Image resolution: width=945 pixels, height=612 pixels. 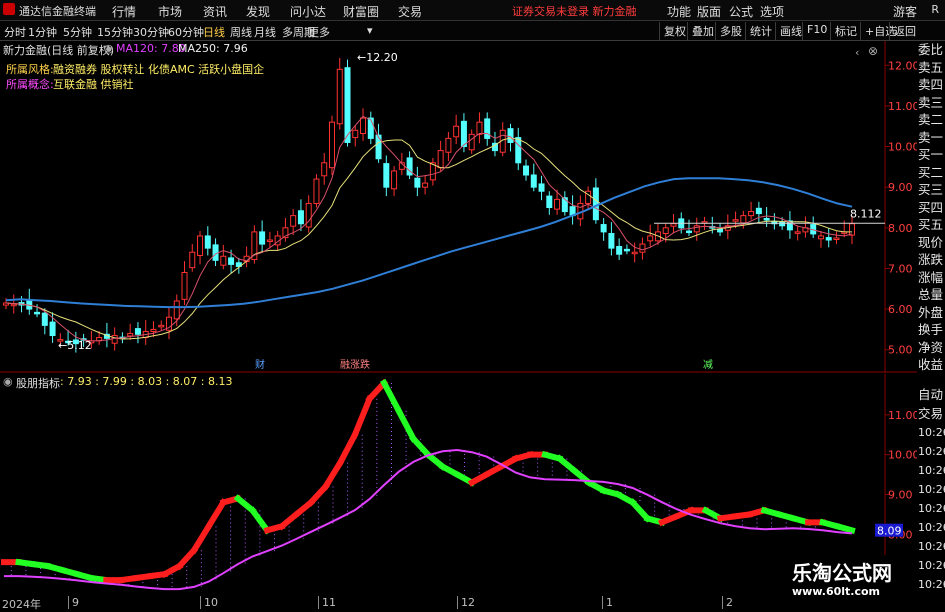 What do you see at coordinates (708, 365) in the screenshot?
I see `event-marker-2: 减` at bounding box center [708, 365].